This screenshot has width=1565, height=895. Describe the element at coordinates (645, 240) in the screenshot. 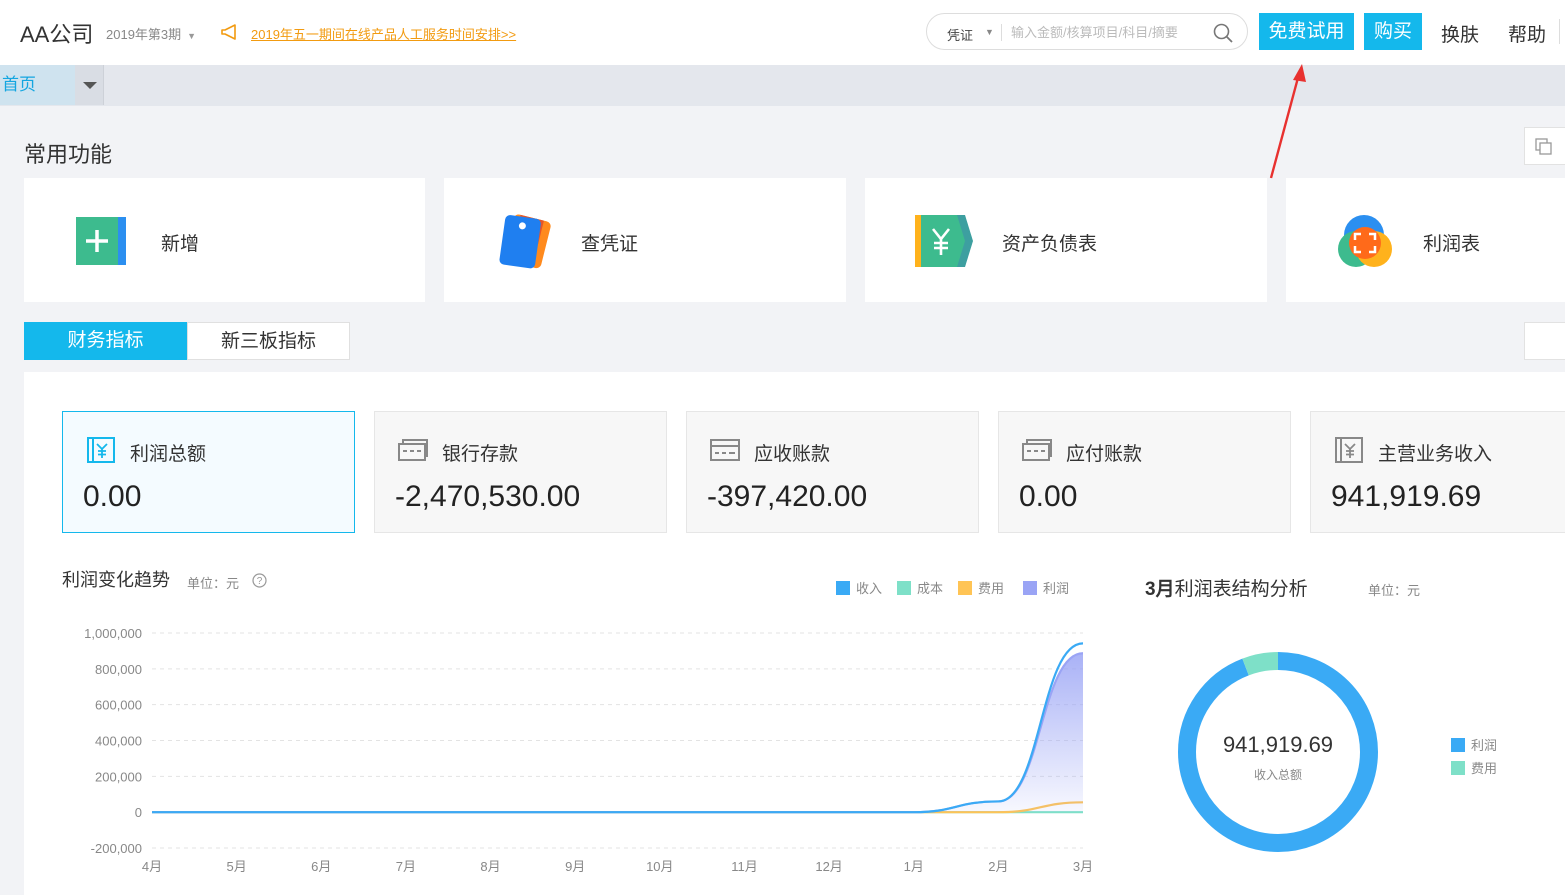

I see `quick-view-vouchers: 查凭证` at that location.